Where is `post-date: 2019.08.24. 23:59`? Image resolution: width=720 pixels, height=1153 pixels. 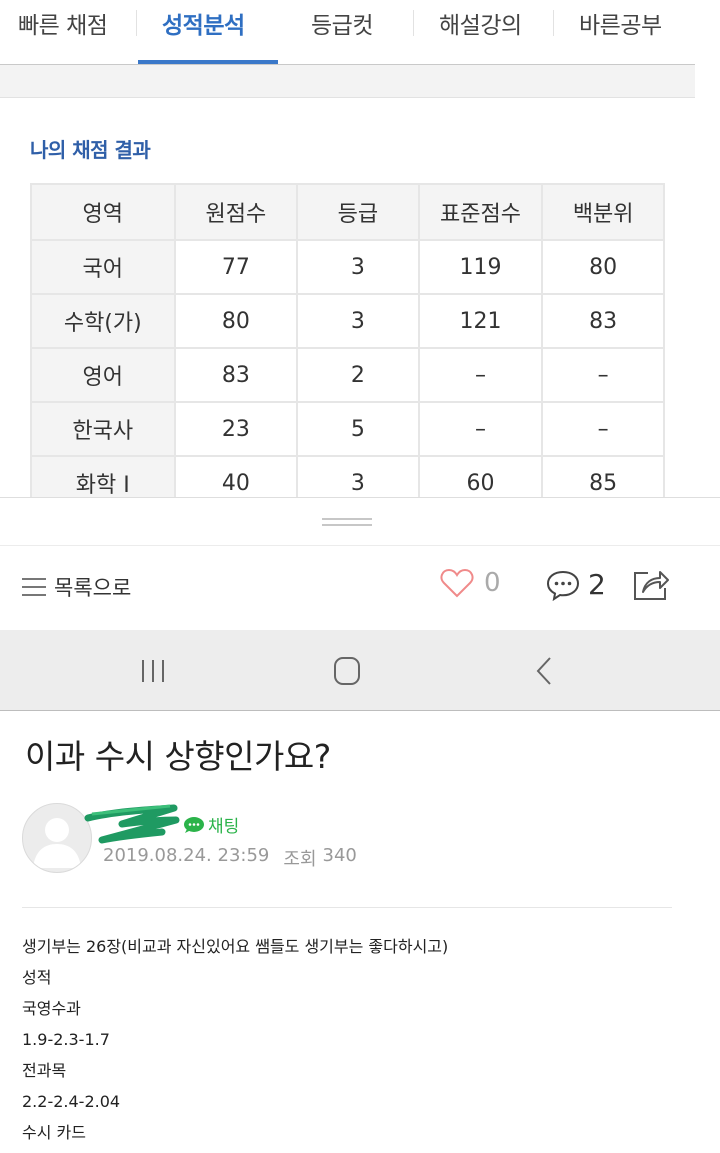 post-date: 2019.08.24. 23:59 is located at coordinates (186, 855).